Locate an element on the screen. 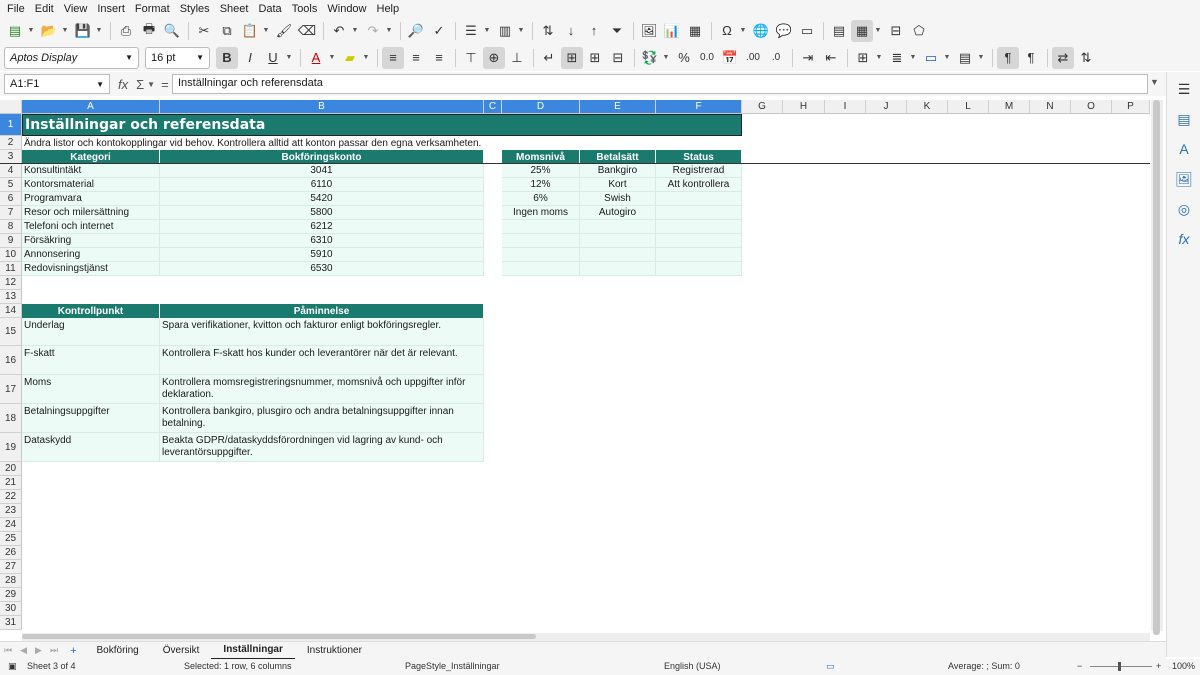 This screenshot has height=675, width=1200. column-header-o: O is located at coordinates (1091, 107).